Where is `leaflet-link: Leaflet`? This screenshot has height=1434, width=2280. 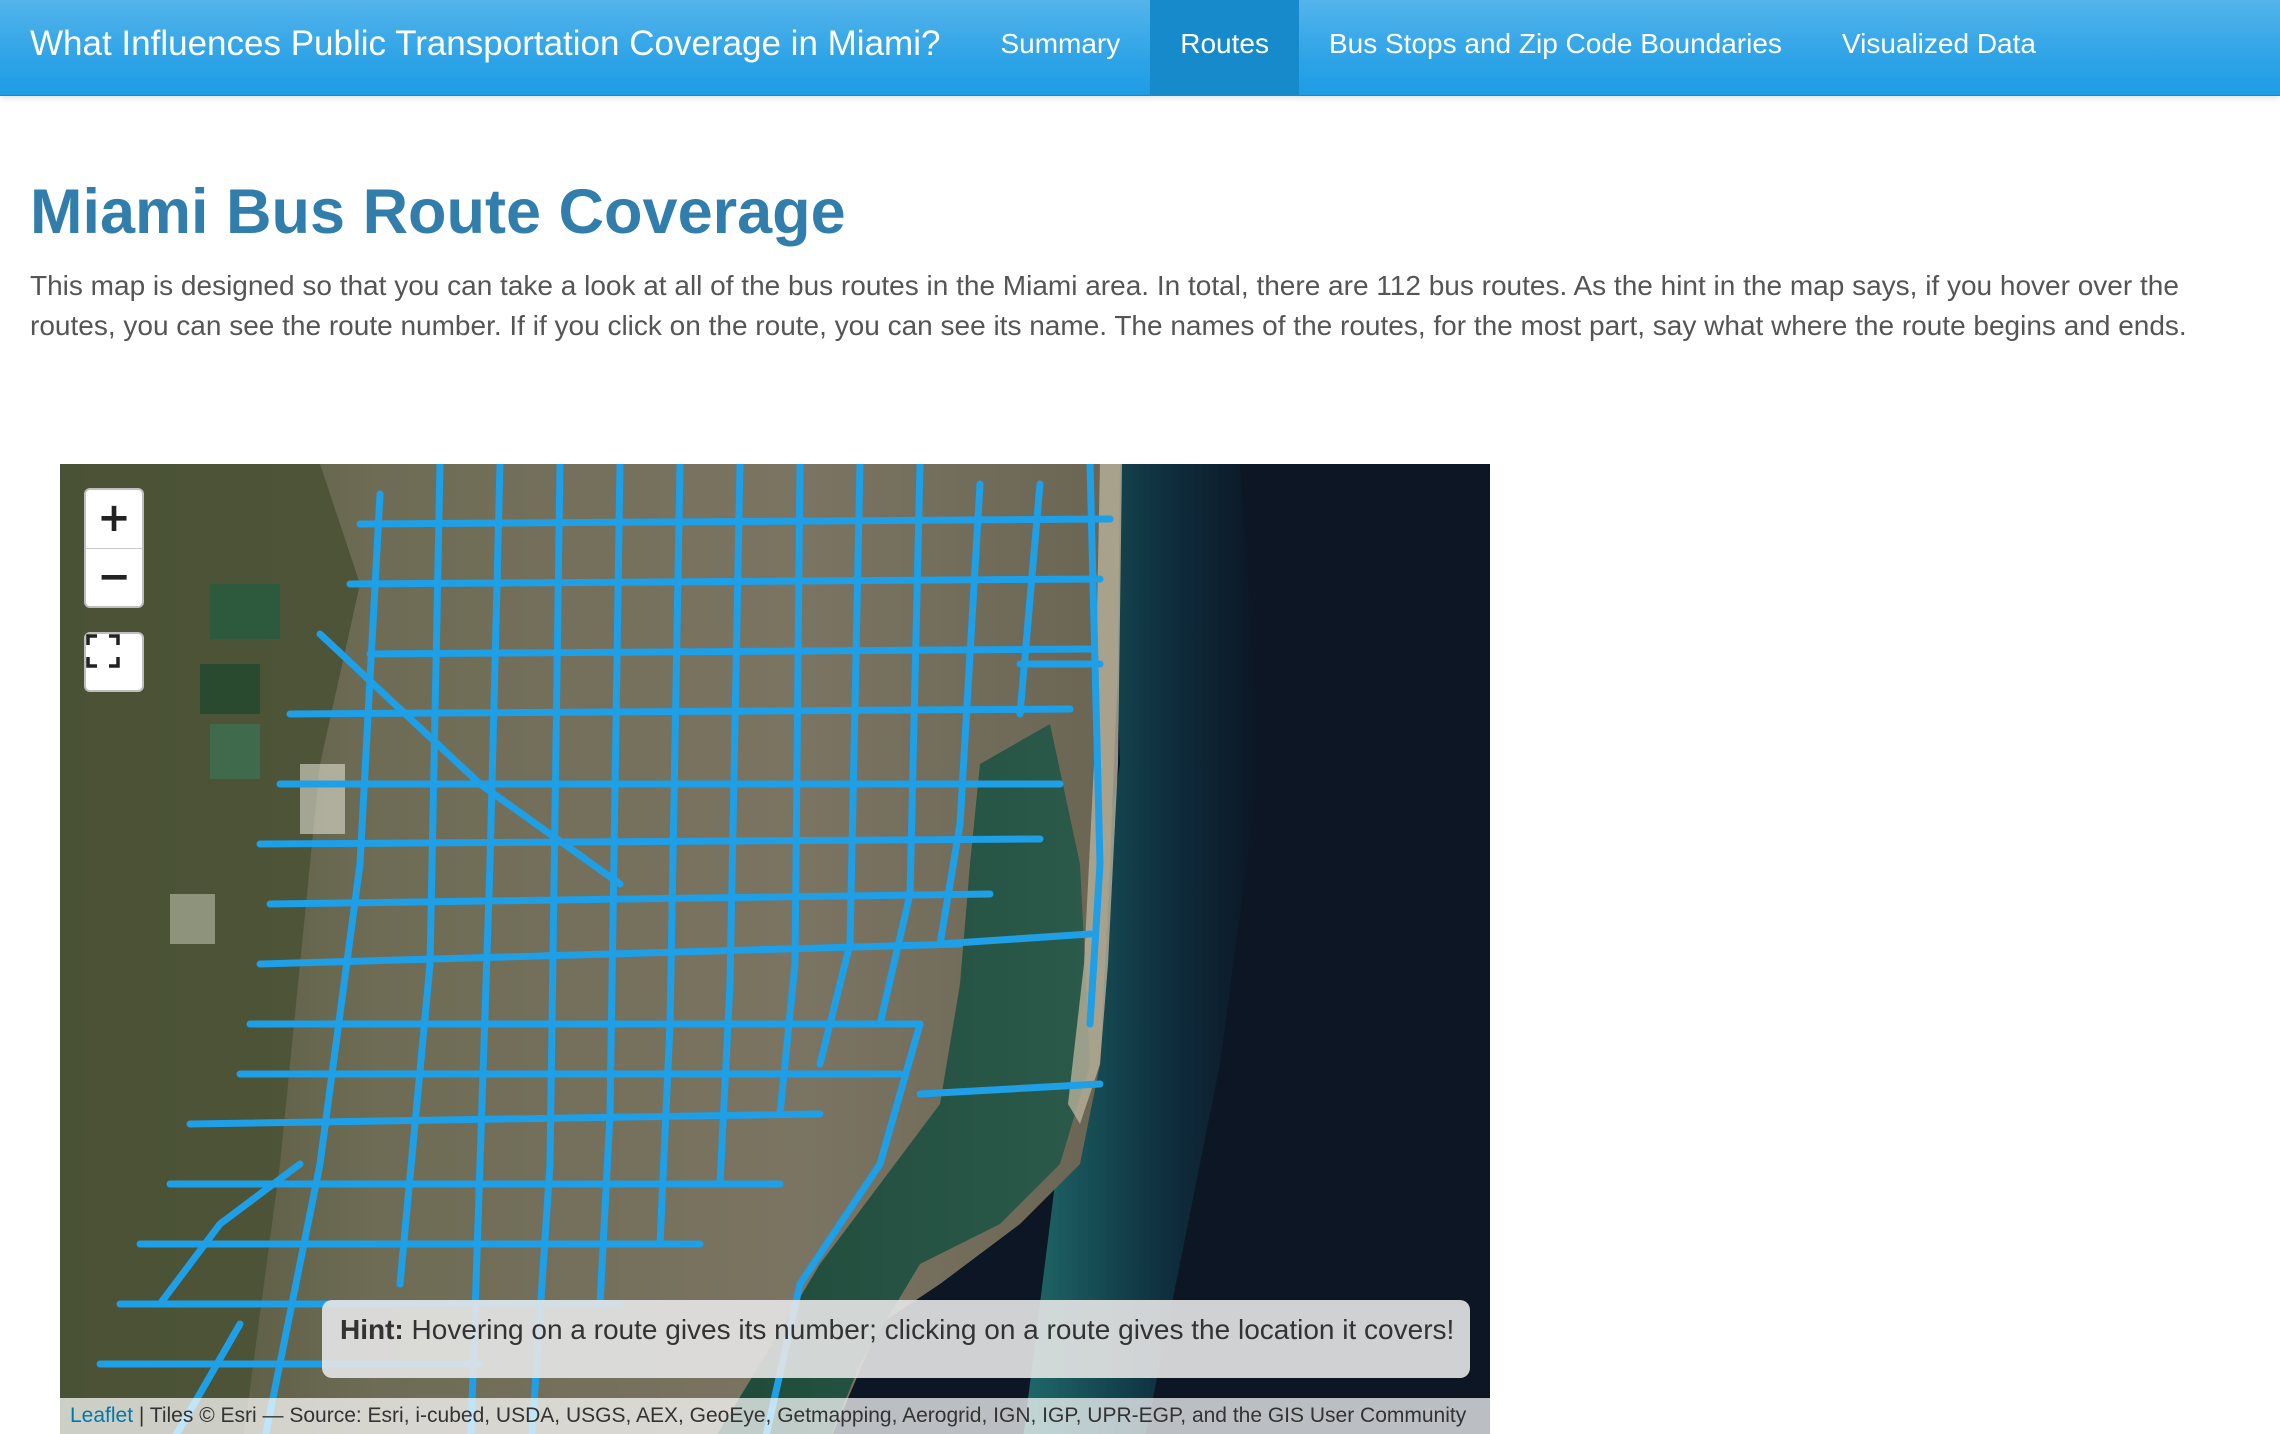 leaflet-link: Leaflet is located at coordinates (101, 1415).